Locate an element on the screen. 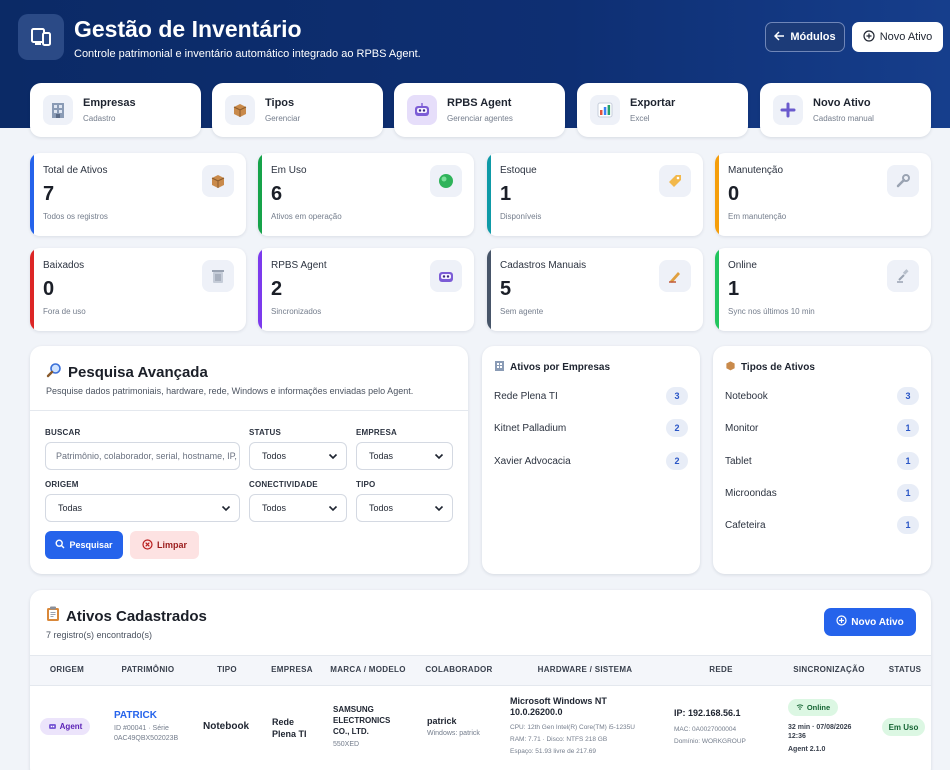  network-ip: IP: 192.168.56.1 is located at coordinates (707, 713).